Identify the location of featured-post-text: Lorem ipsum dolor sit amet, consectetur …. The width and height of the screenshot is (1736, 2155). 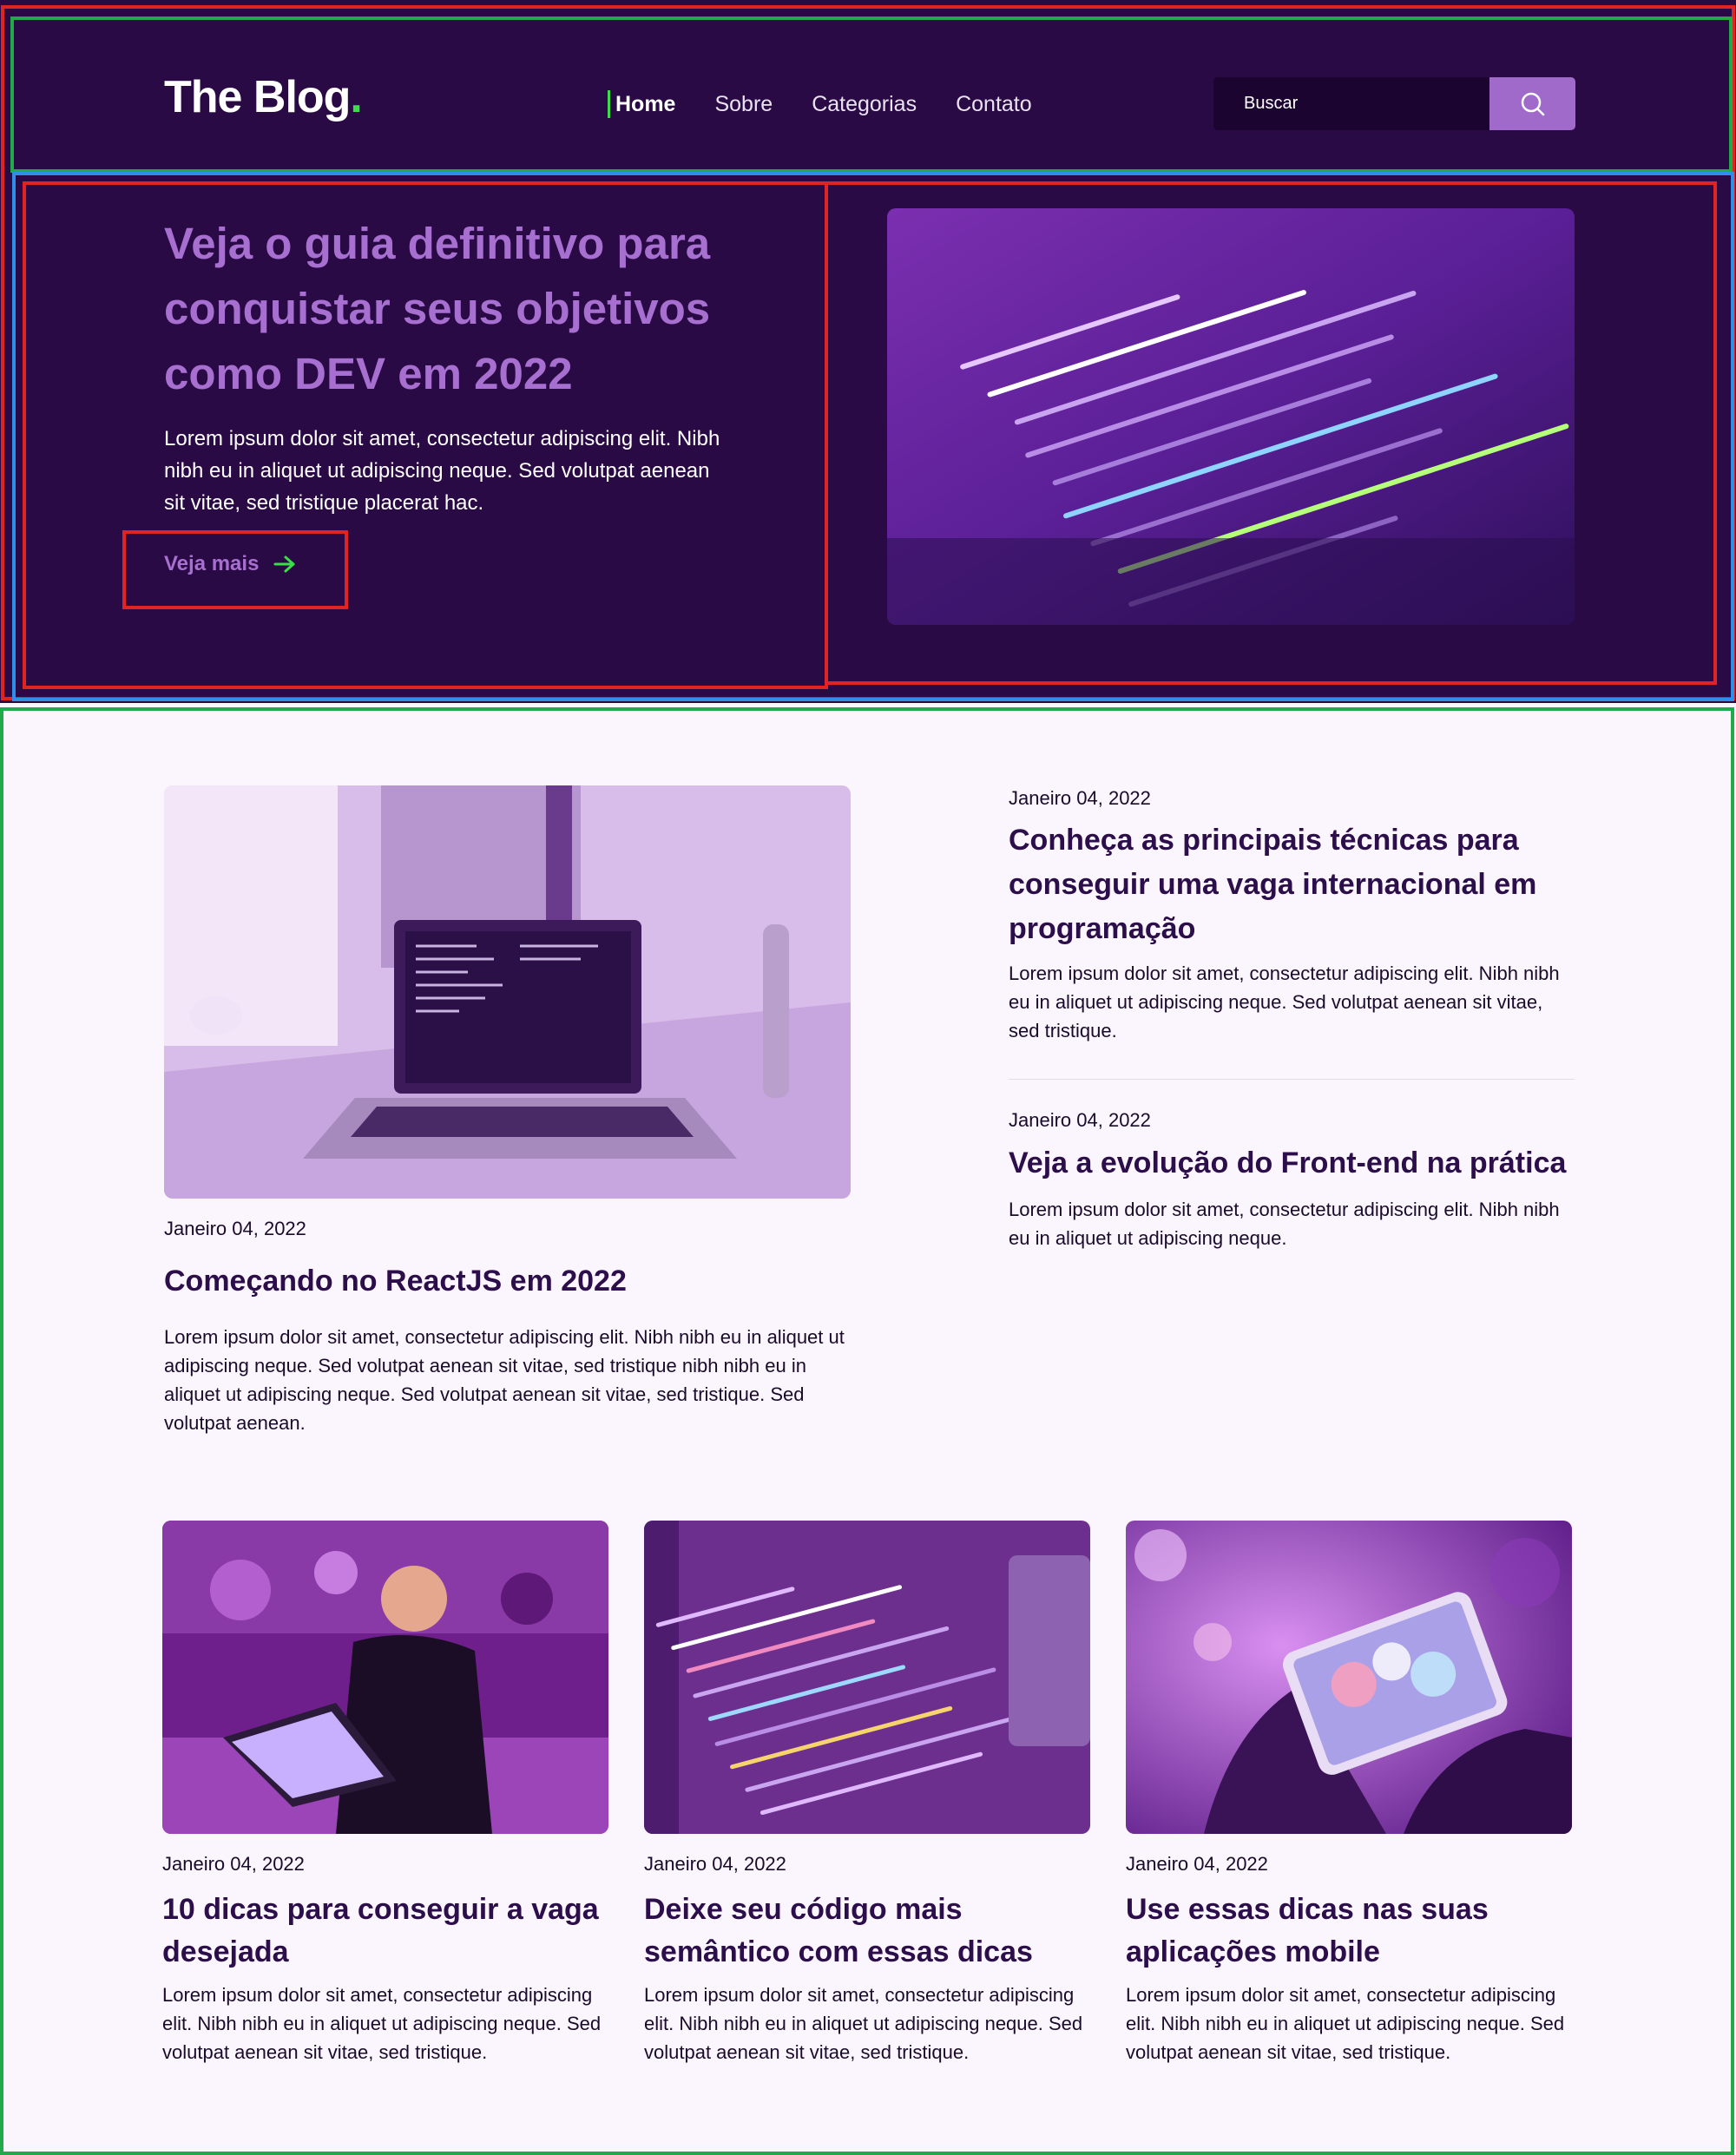
(504, 1380).